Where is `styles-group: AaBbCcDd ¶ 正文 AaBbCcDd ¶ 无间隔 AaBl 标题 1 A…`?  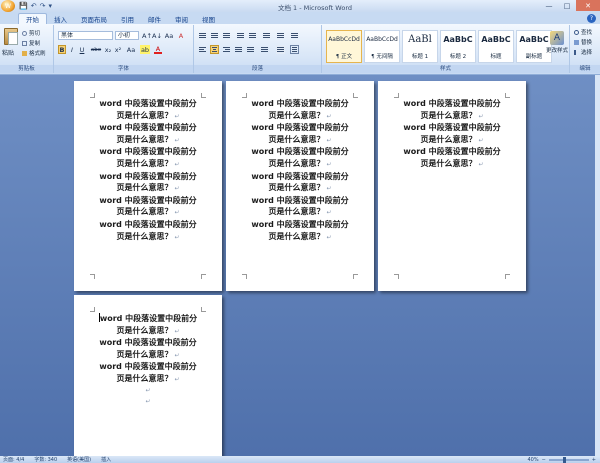 styles-group: AaBbCcDd ¶ 正文 AaBbCcDd ¶ 无间隔 AaBl 标题 1 A… is located at coordinates (446, 49).